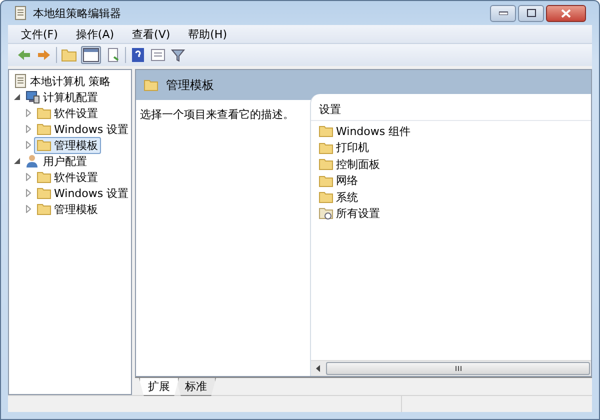 The image size is (600, 420). What do you see at coordinates (178, 55) in the screenshot?
I see `filter-icon` at bounding box center [178, 55].